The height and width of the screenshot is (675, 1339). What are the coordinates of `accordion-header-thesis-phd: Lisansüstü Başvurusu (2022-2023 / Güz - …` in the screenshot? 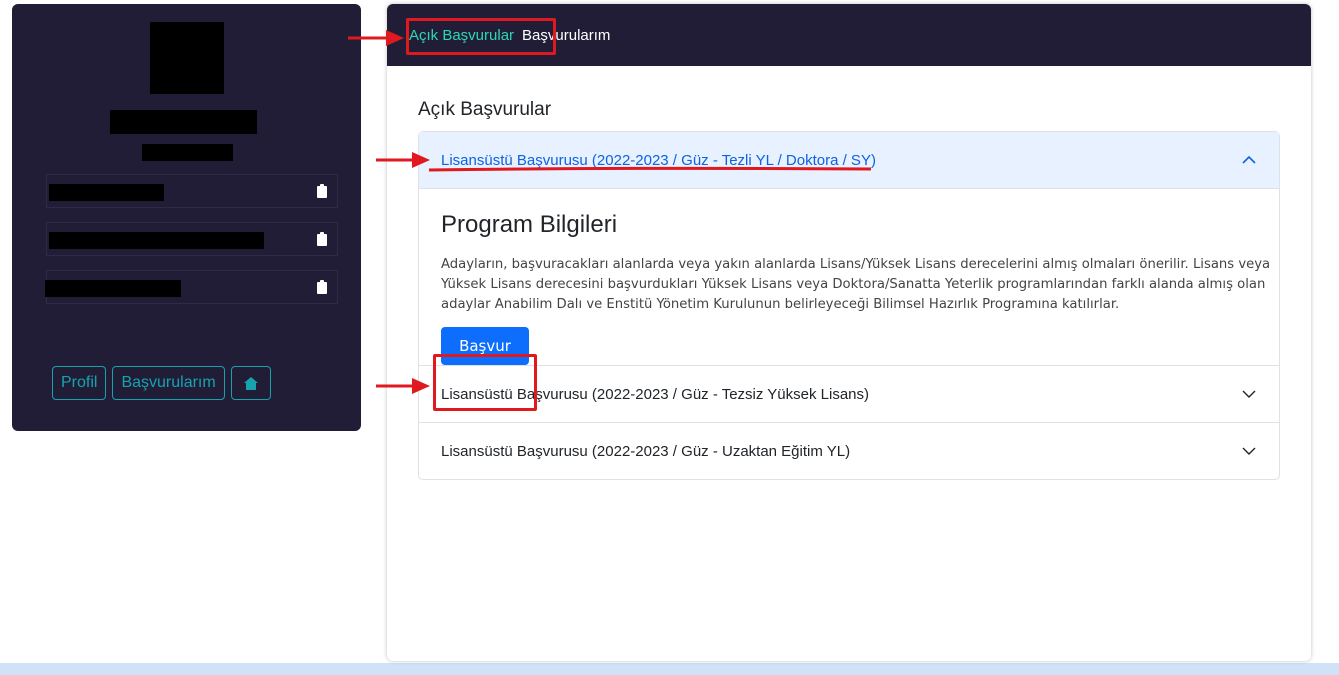 It's located at (849, 160).